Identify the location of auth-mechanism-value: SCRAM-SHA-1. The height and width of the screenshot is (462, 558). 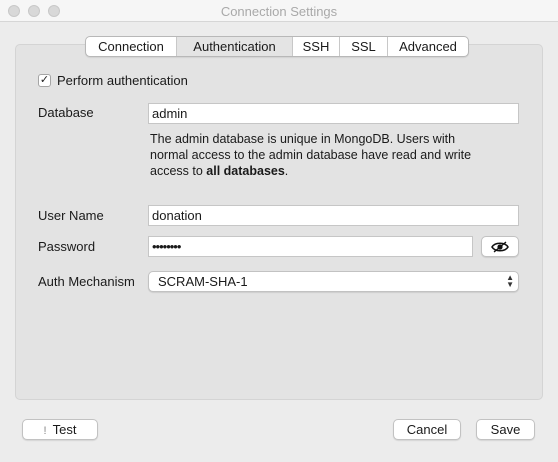
(203, 281).